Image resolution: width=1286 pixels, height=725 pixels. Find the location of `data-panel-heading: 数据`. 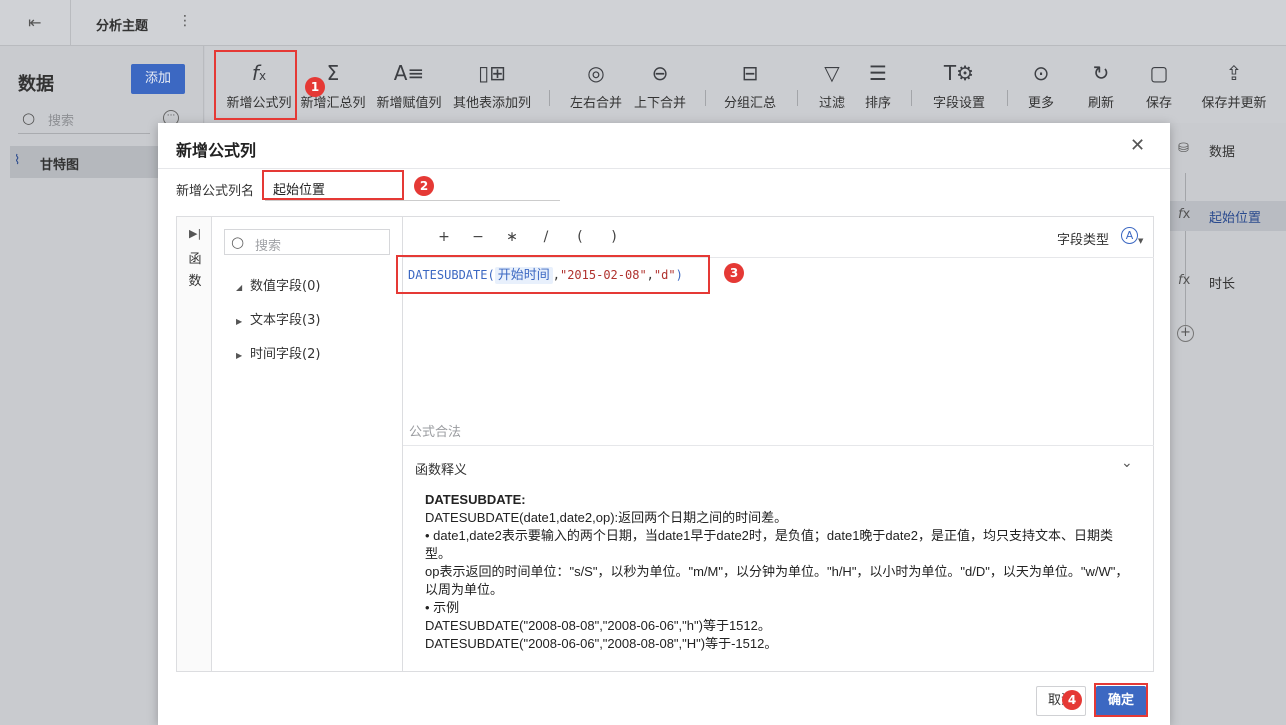

data-panel-heading: 数据 is located at coordinates (36, 84).